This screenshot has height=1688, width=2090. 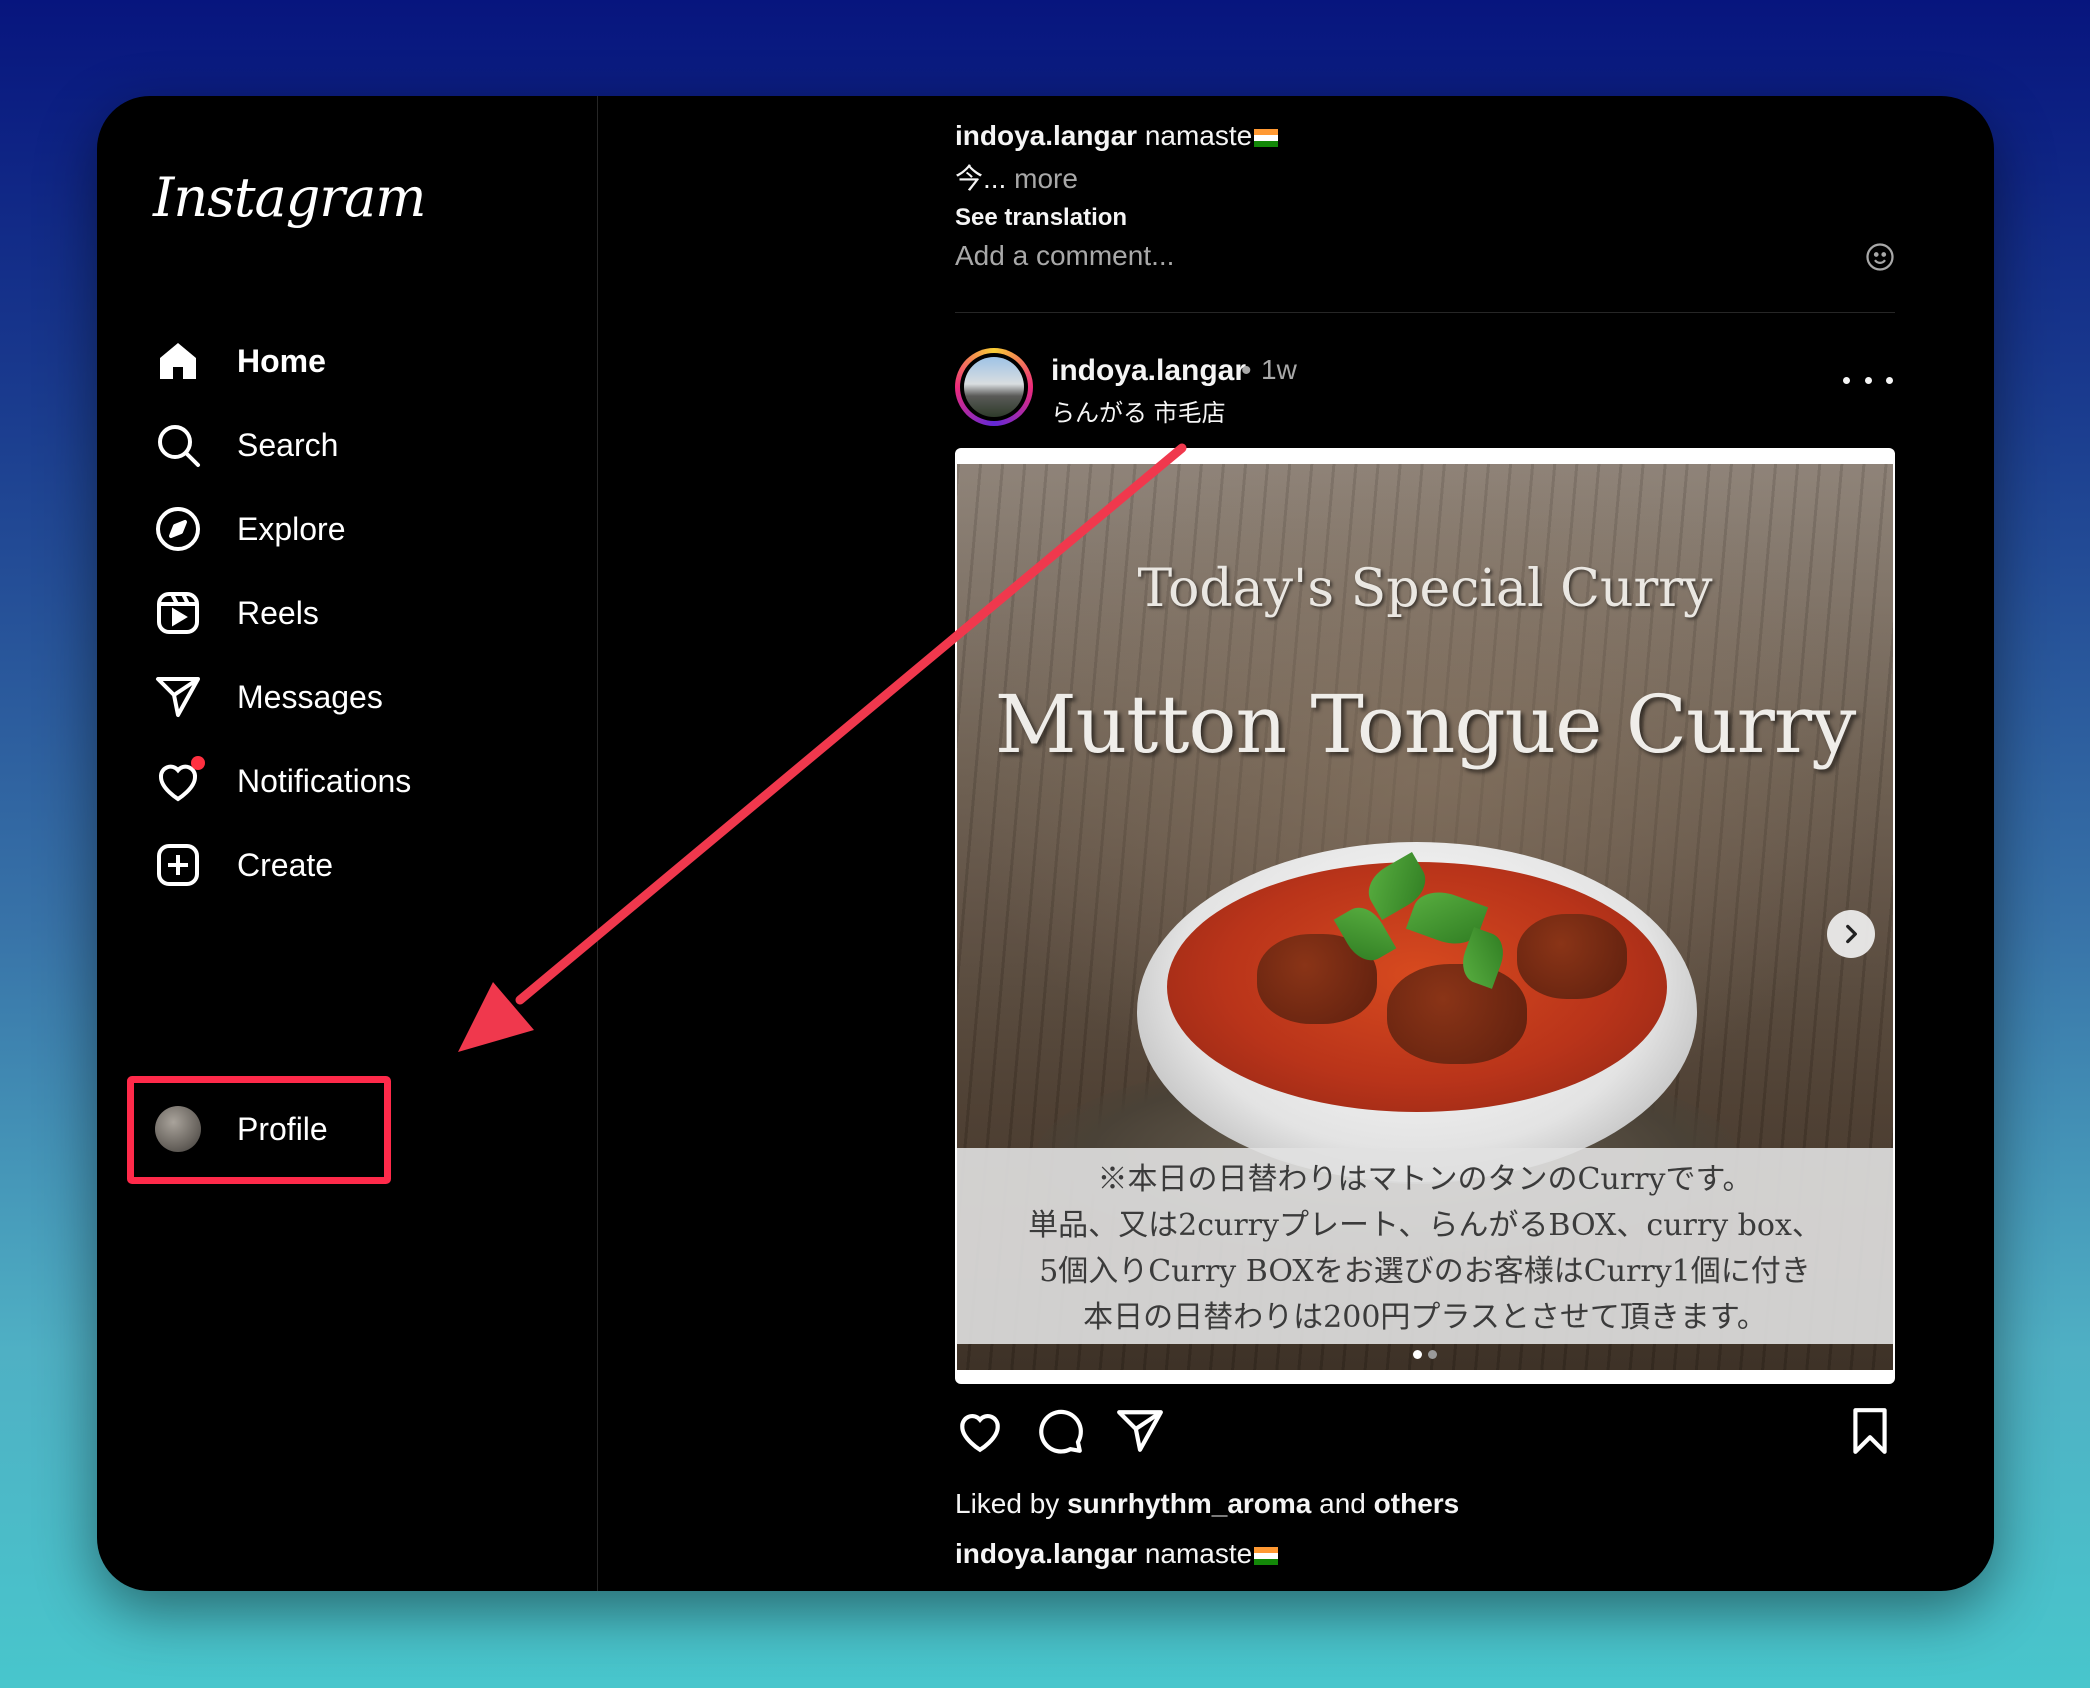 What do you see at coordinates (1189, 1503) in the screenshot?
I see `liked-user: sunrhythm_aroma` at bounding box center [1189, 1503].